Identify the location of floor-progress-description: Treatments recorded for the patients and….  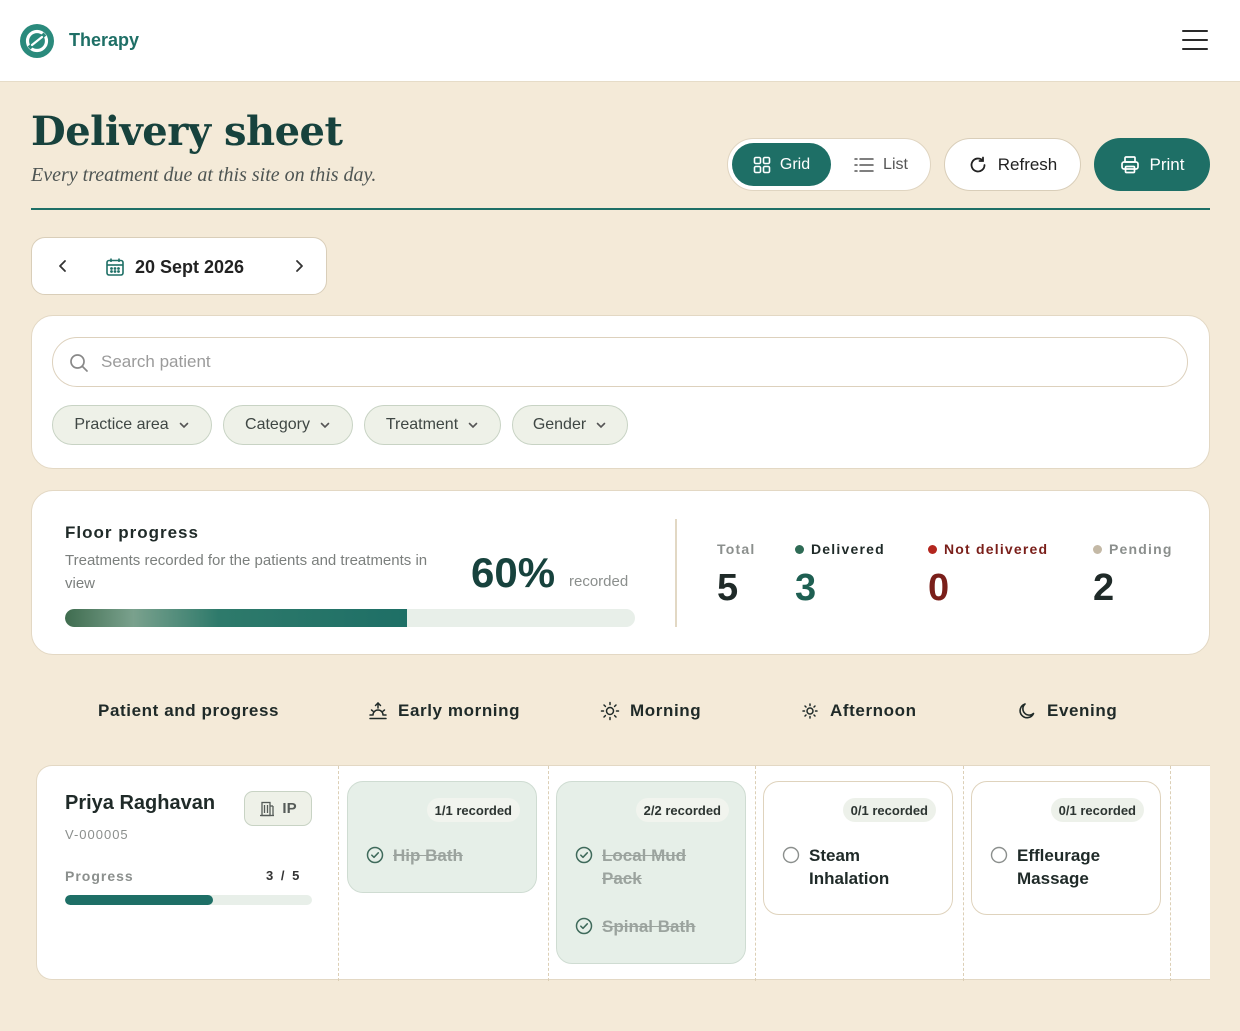
(246, 572).